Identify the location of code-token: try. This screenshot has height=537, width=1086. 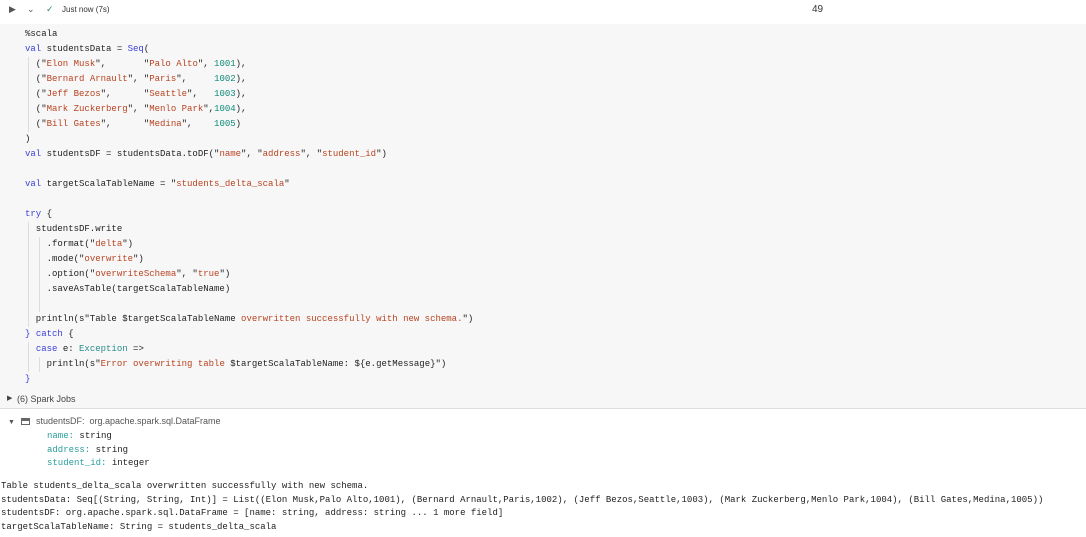
(33, 214).